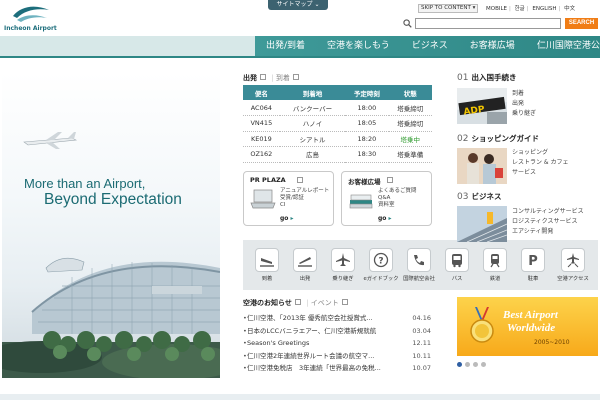 Image resolution: width=600 pixels, height=400 pixels. Describe the element at coordinates (85, 183) in the screenshot. I see `hero-title-line-1: More than an Airport,` at that location.